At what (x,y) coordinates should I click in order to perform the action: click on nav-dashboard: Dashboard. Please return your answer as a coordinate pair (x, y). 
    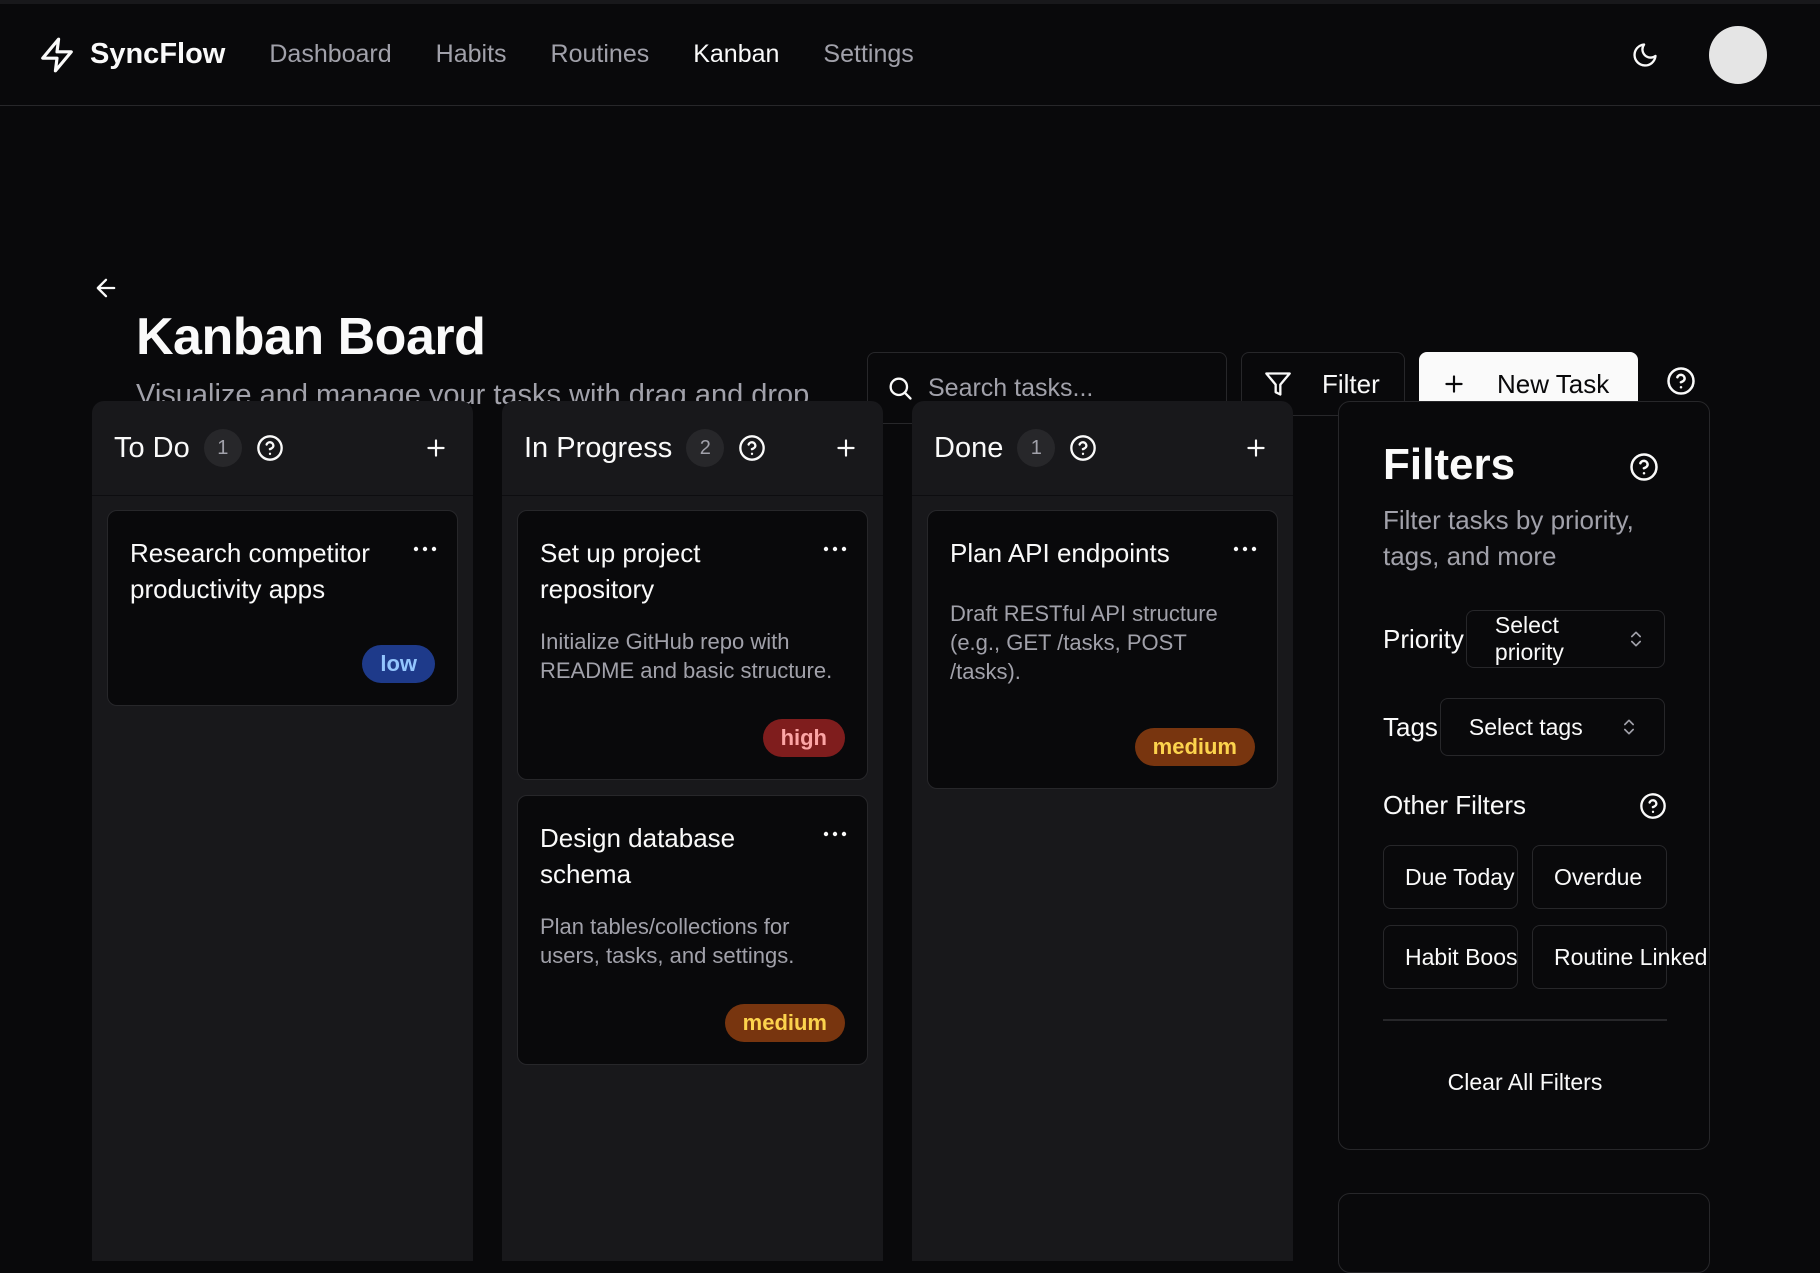
    Looking at the image, I should click on (330, 54).